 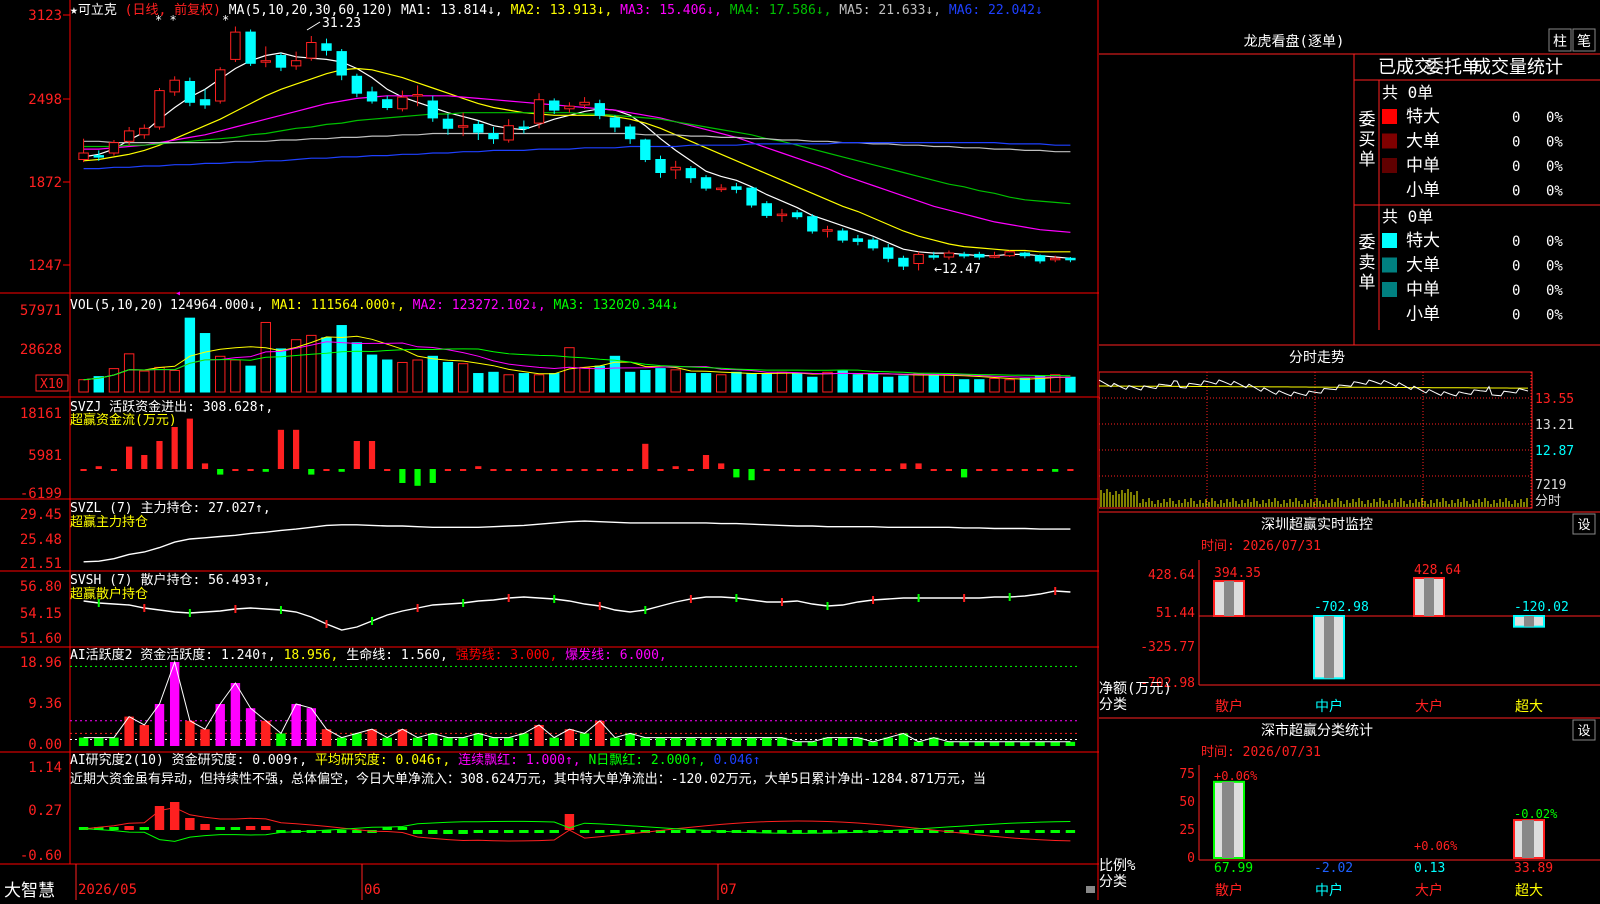 I want to click on high-marker-line, so click(x=313, y=26).